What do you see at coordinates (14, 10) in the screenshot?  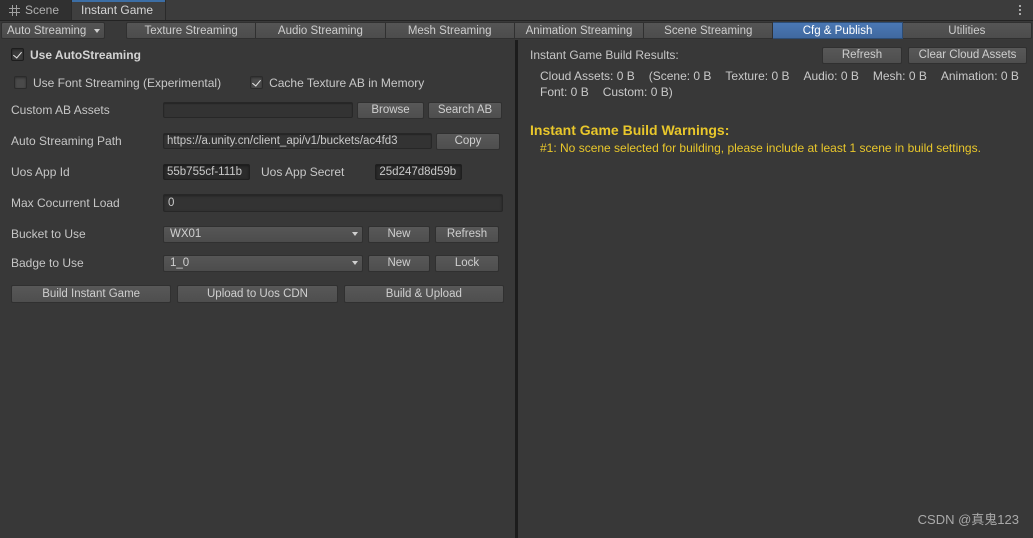 I see `grid-icon` at bounding box center [14, 10].